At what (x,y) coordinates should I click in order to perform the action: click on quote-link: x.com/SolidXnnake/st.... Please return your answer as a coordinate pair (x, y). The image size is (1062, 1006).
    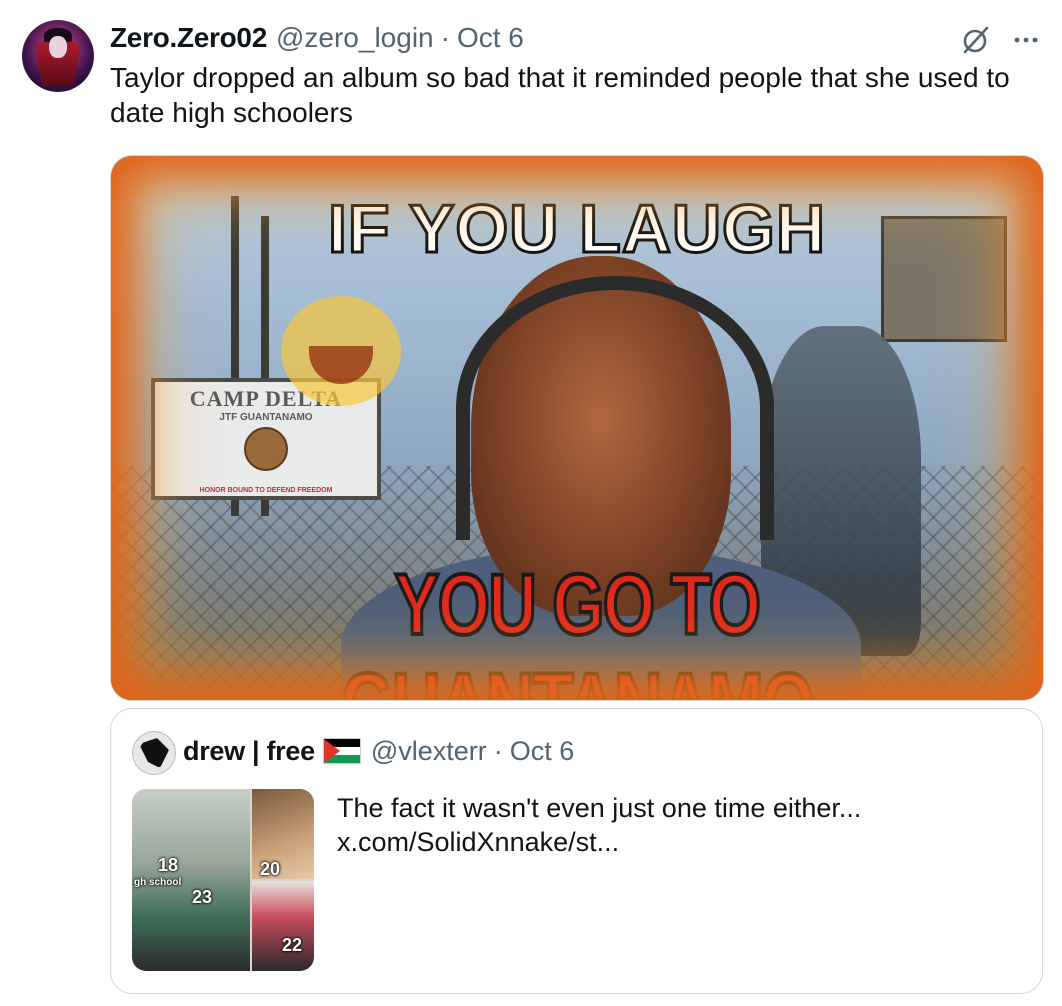
    Looking at the image, I should click on (637, 842).